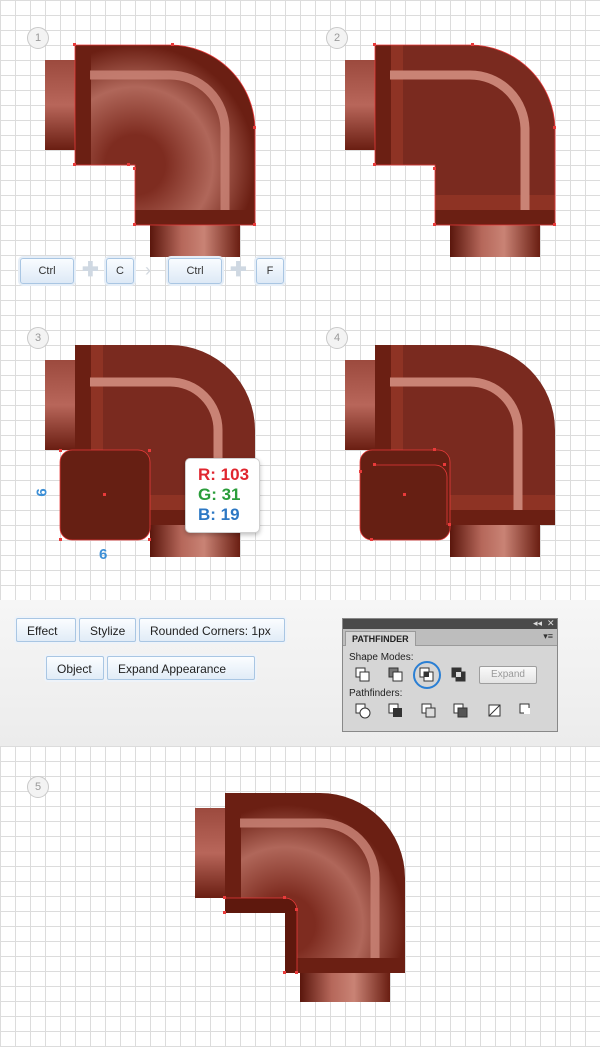 This screenshot has width=600, height=1047. What do you see at coordinates (396, 711) in the screenshot?
I see `trim-icon` at bounding box center [396, 711].